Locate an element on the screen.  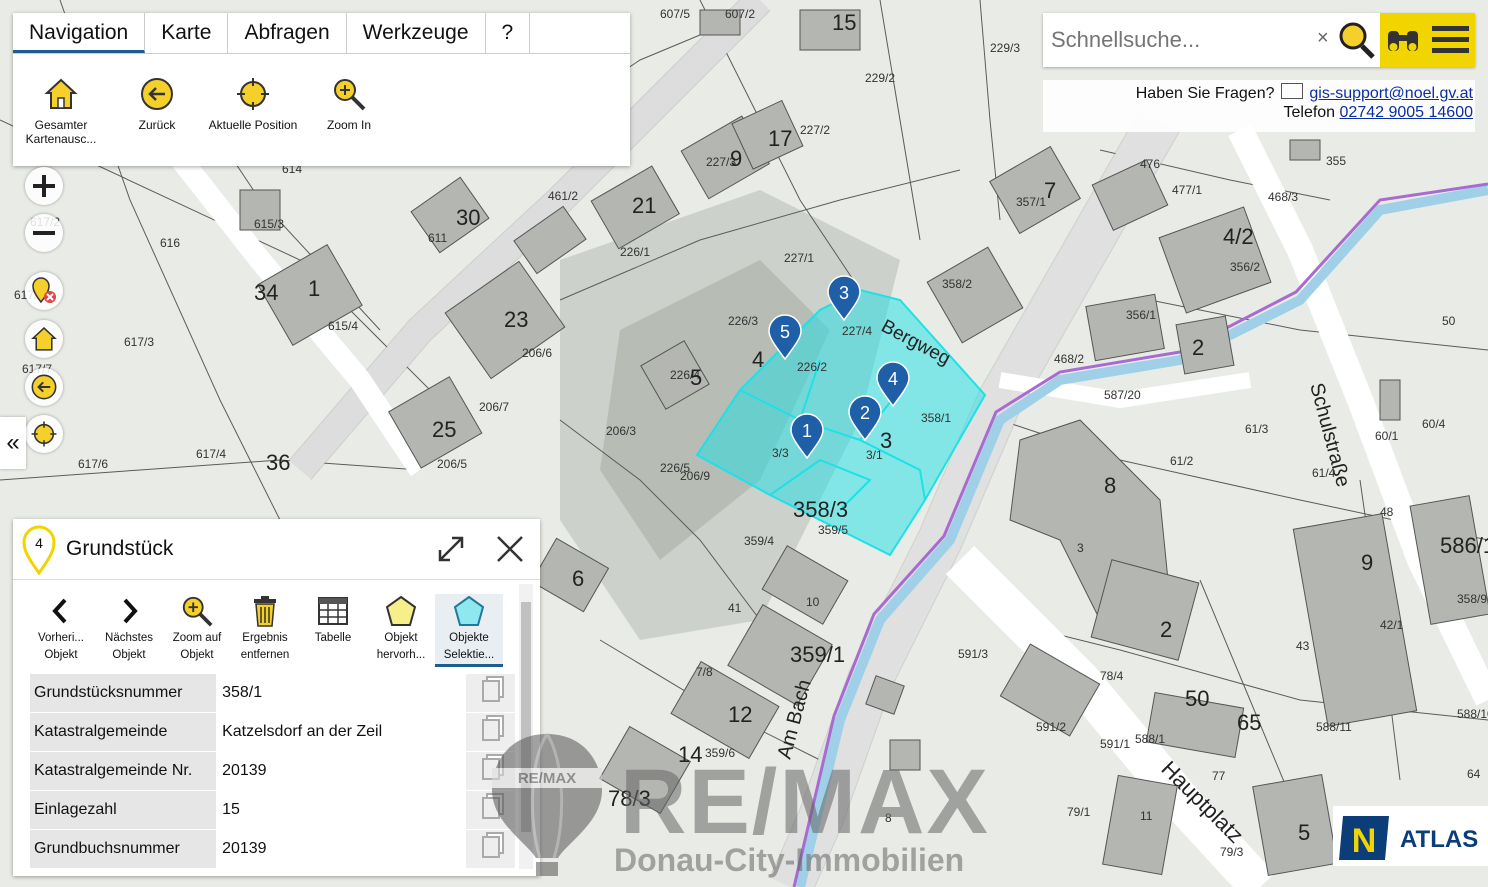
home-button is located at coordinates (44, 339).